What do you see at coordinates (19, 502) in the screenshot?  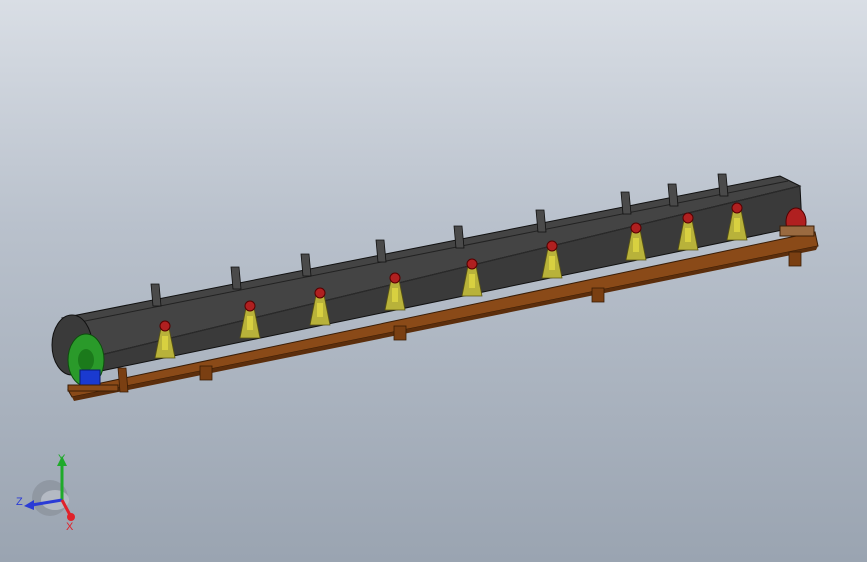 I see `z-axis-label: Z` at bounding box center [19, 502].